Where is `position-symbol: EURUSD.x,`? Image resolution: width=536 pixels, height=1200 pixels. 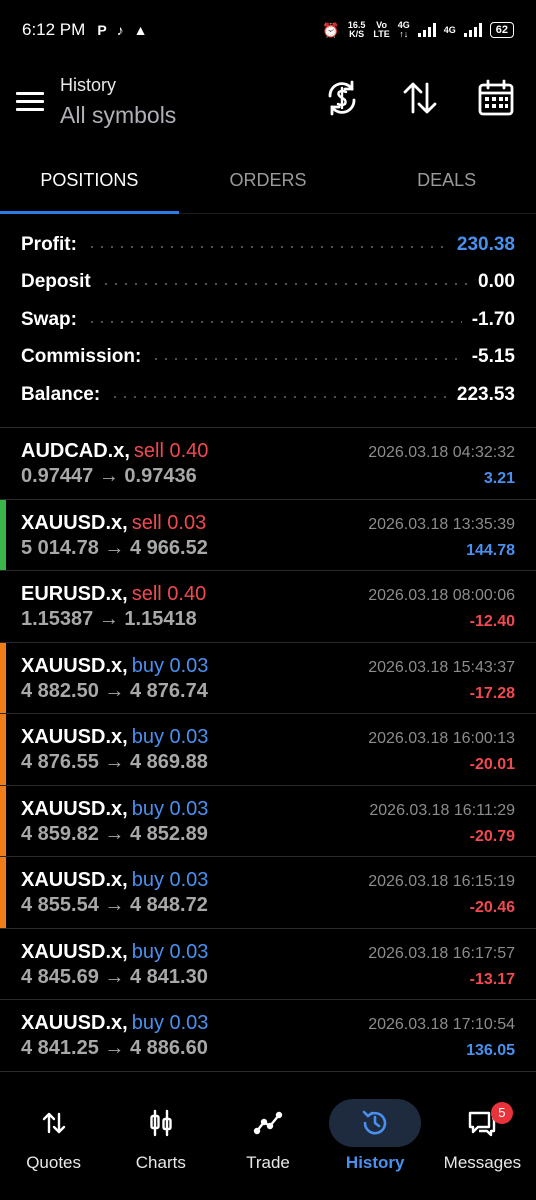
position-symbol: EURUSD.x, is located at coordinates (74, 594).